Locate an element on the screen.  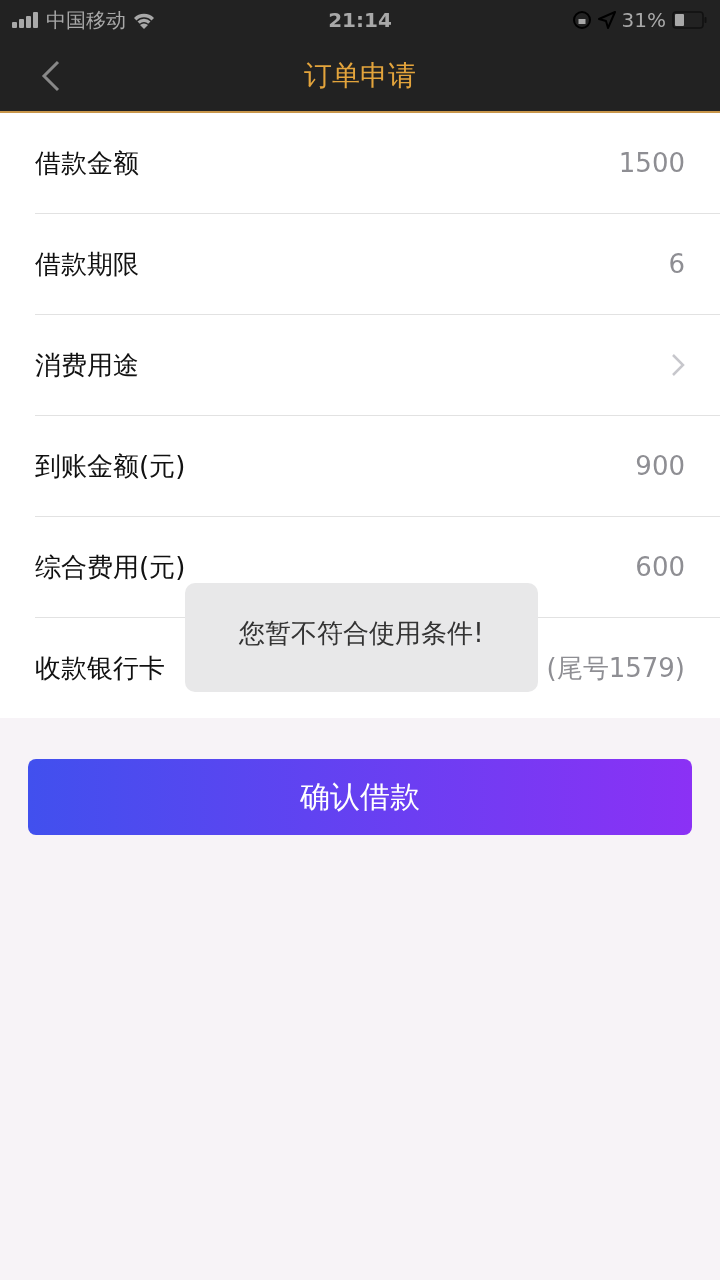
field-value: 600 is located at coordinates (660, 567).